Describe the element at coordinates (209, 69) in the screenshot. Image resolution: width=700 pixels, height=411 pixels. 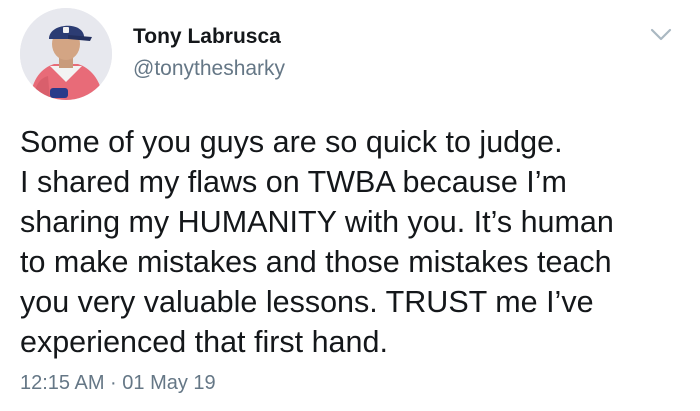
I see `author-handle: @tonythesharky` at that location.